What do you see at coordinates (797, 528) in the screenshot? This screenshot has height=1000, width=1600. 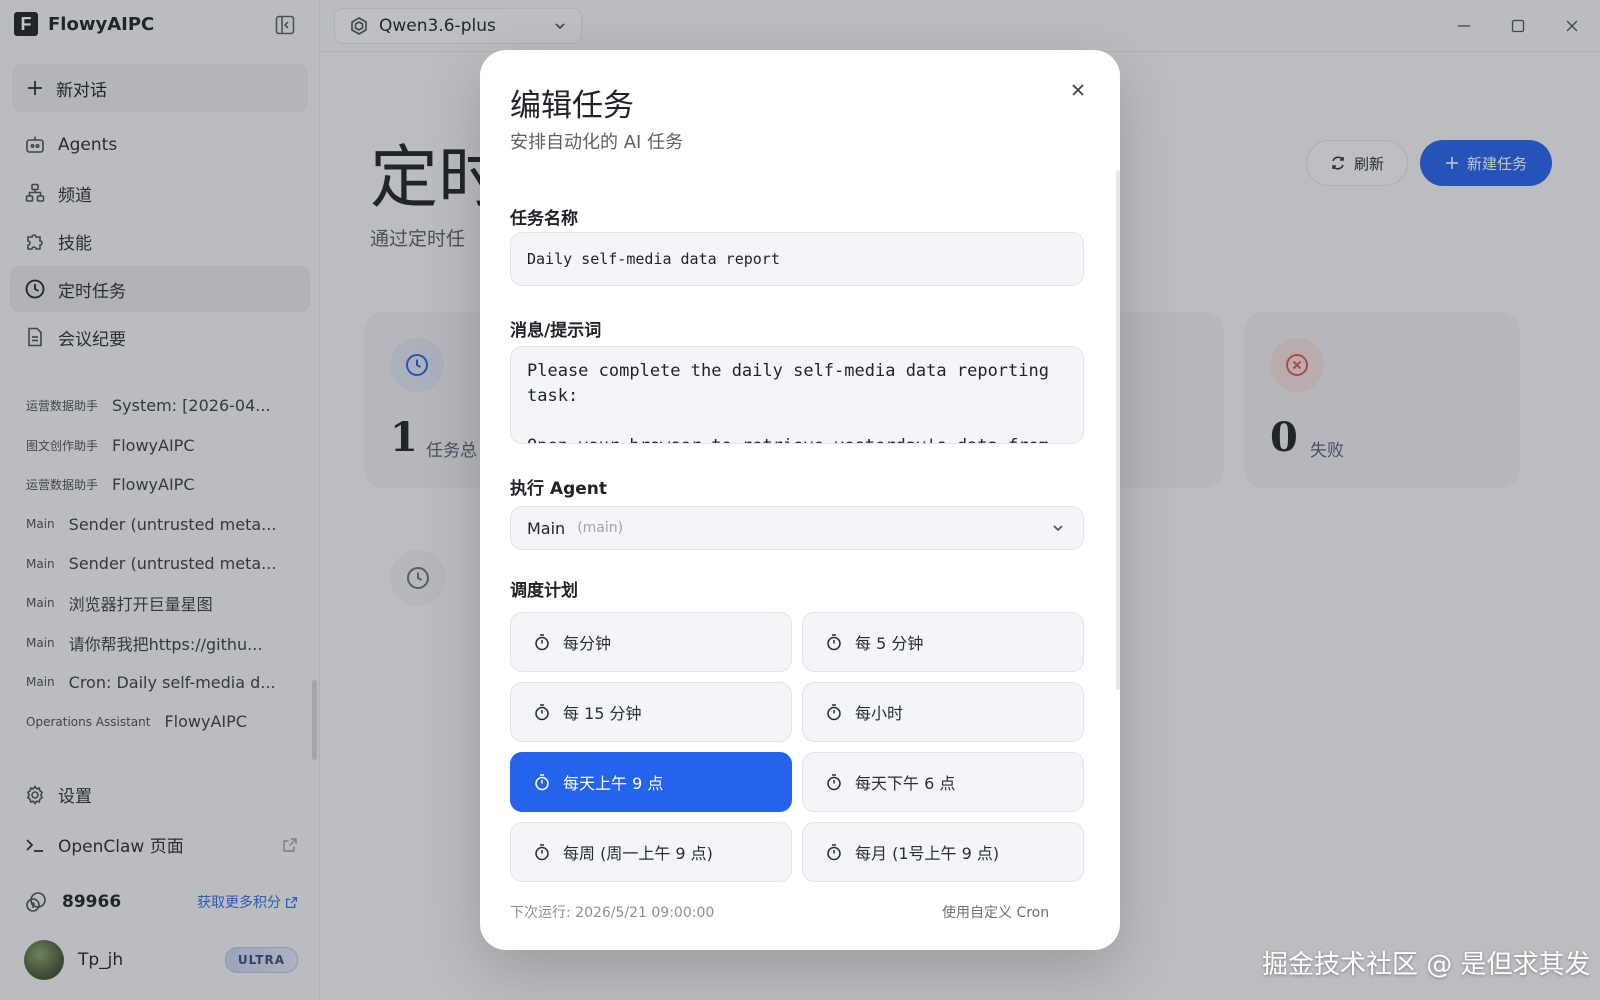 I see `agent-select: Main (main)` at bounding box center [797, 528].